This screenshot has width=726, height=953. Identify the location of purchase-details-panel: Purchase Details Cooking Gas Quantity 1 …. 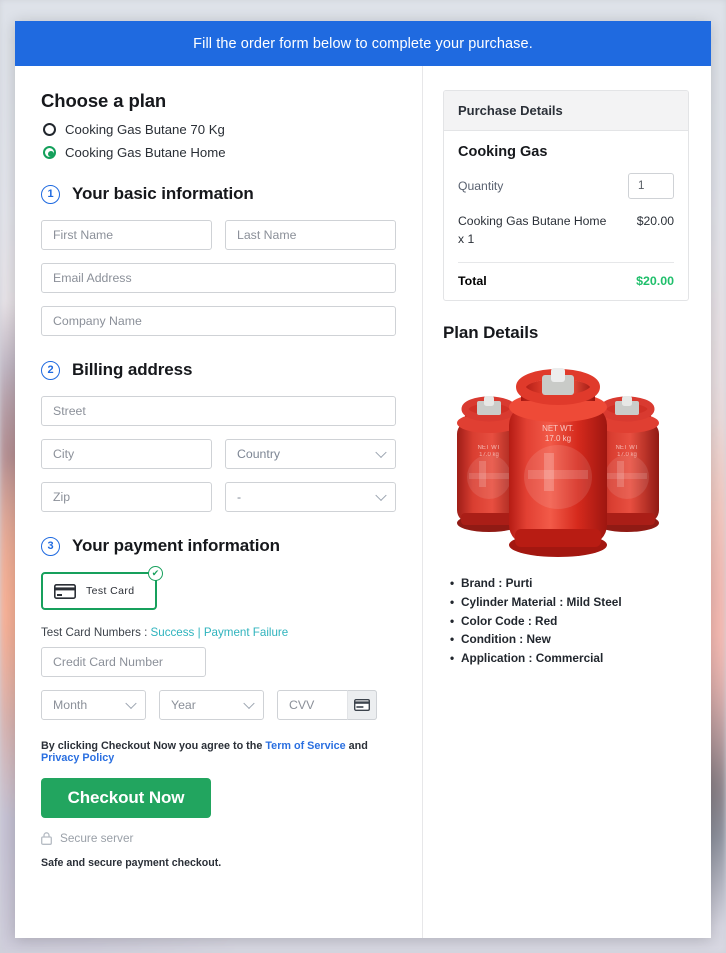
(566, 196).